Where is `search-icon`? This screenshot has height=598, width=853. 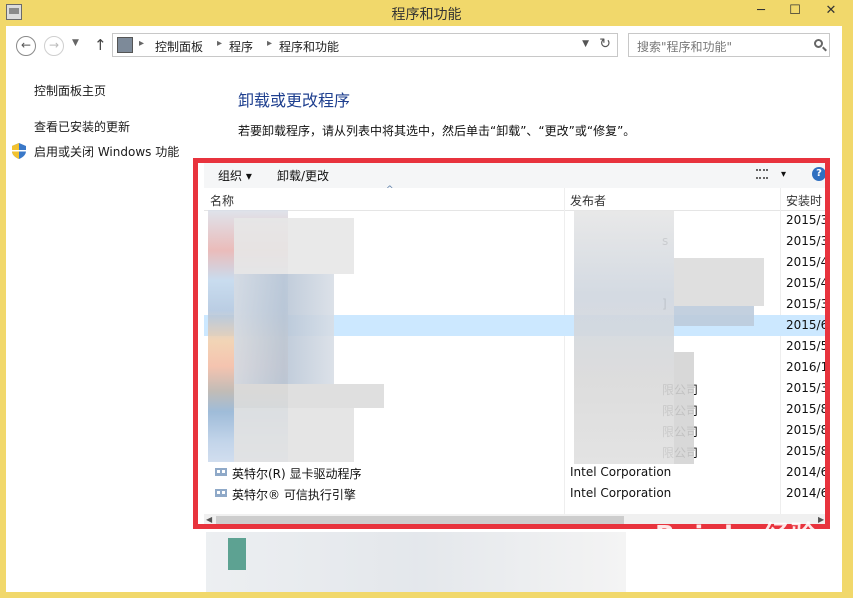 search-icon is located at coordinates (818, 43).